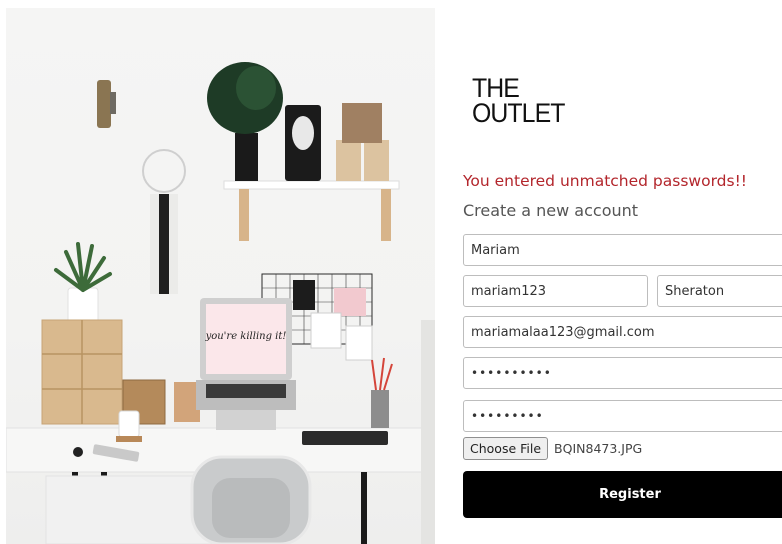 This screenshot has height=544, width=782. Describe the element at coordinates (82, 372) in the screenshot. I see `wooden-drawers` at that location.